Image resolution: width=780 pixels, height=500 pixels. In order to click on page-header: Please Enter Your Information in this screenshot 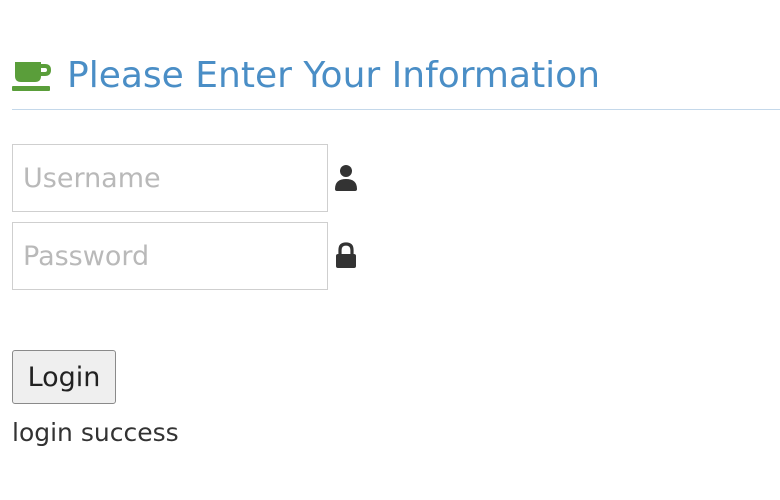, I will do `click(396, 80)`.